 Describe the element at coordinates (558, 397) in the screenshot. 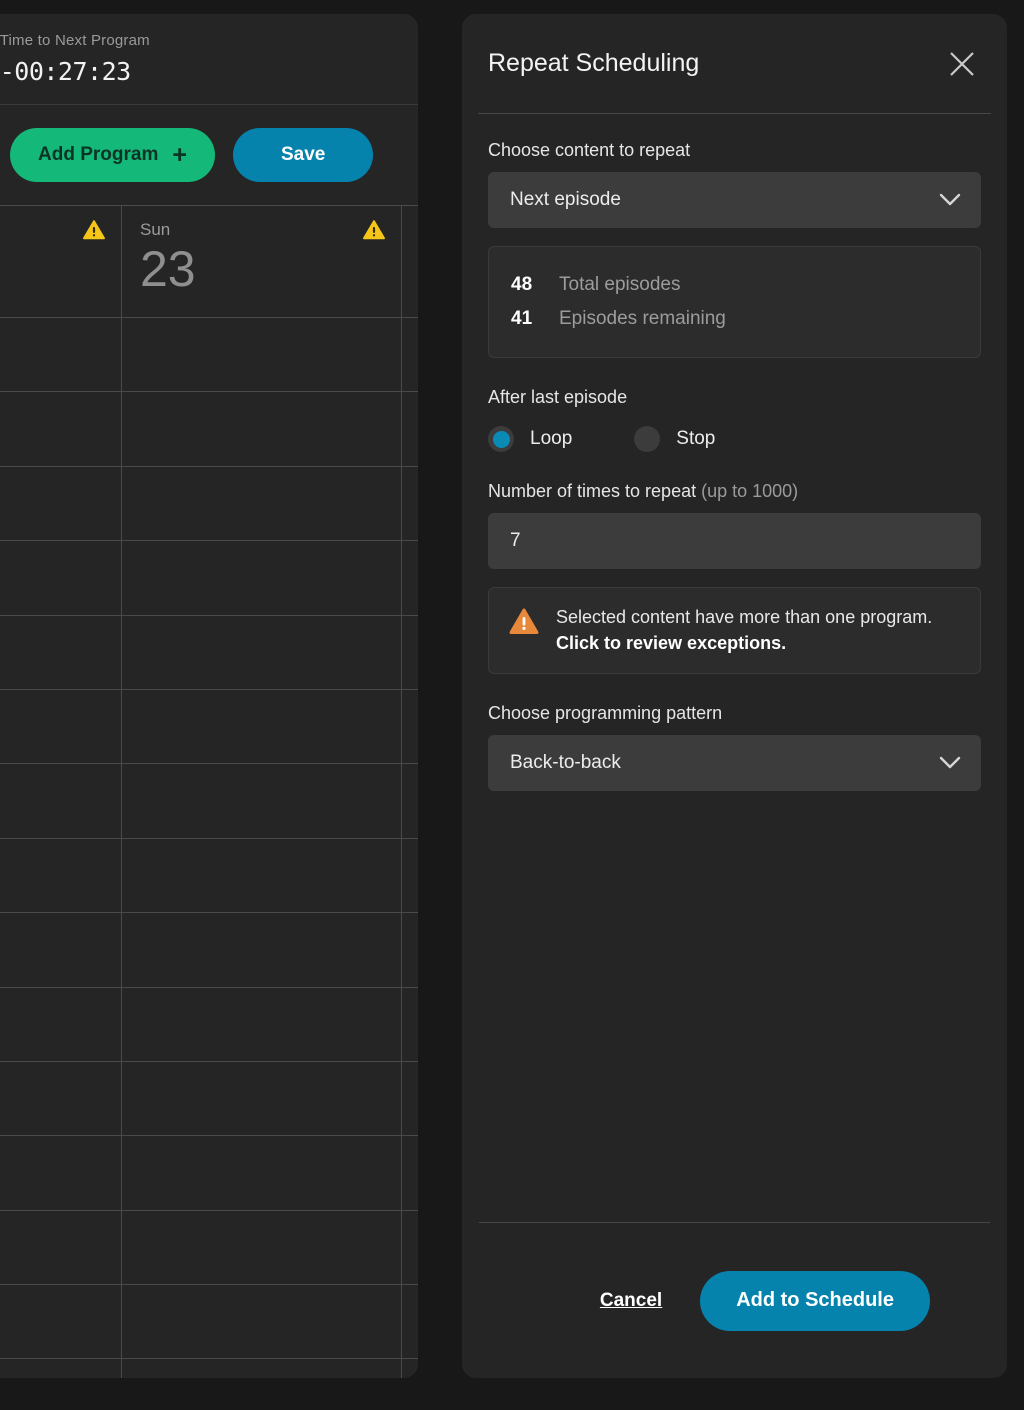

I see `after-last-episode-label: After last episode` at that location.